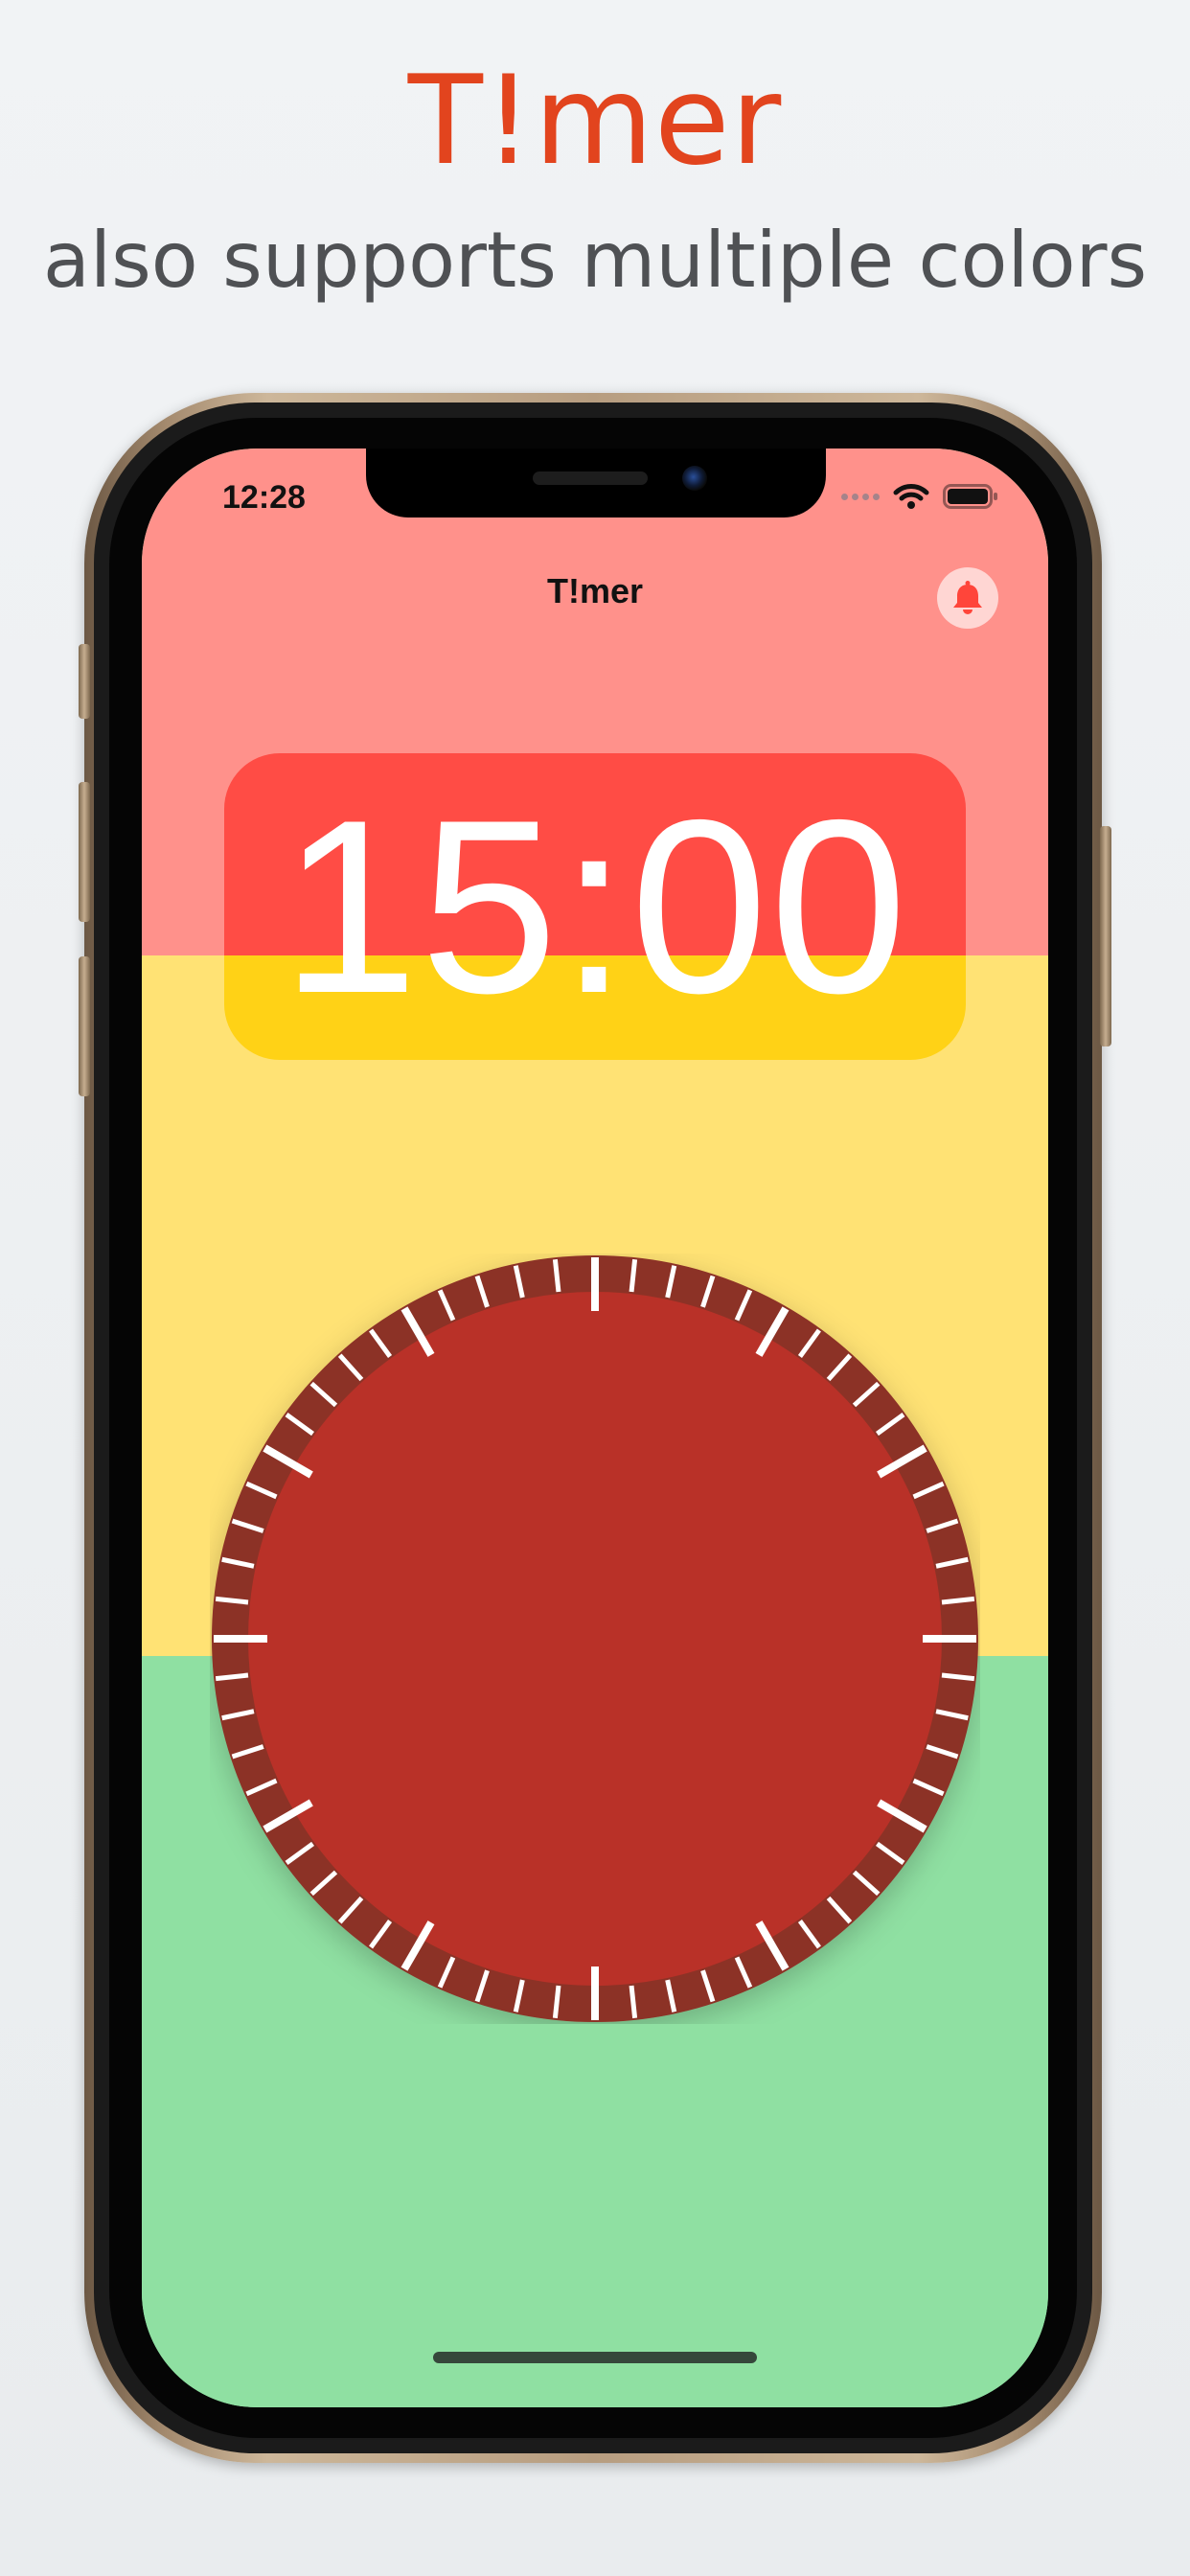 The width and height of the screenshot is (1190, 2576). What do you see at coordinates (595, 590) in the screenshot?
I see `nav-title: T!mer` at bounding box center [595, 590].